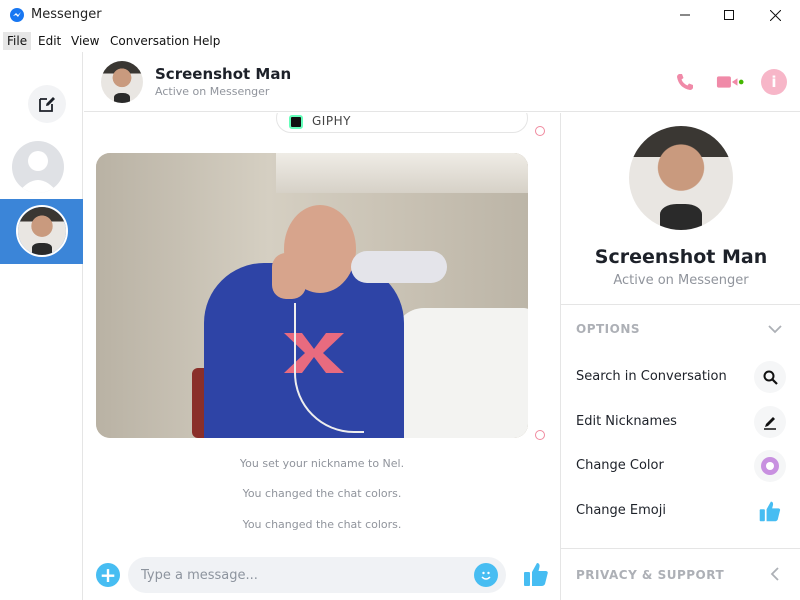  What do you see at coordinates (621, 510) in the screenshot?
I see `option-label: Change Emoji` at bounding box center [621, 510].